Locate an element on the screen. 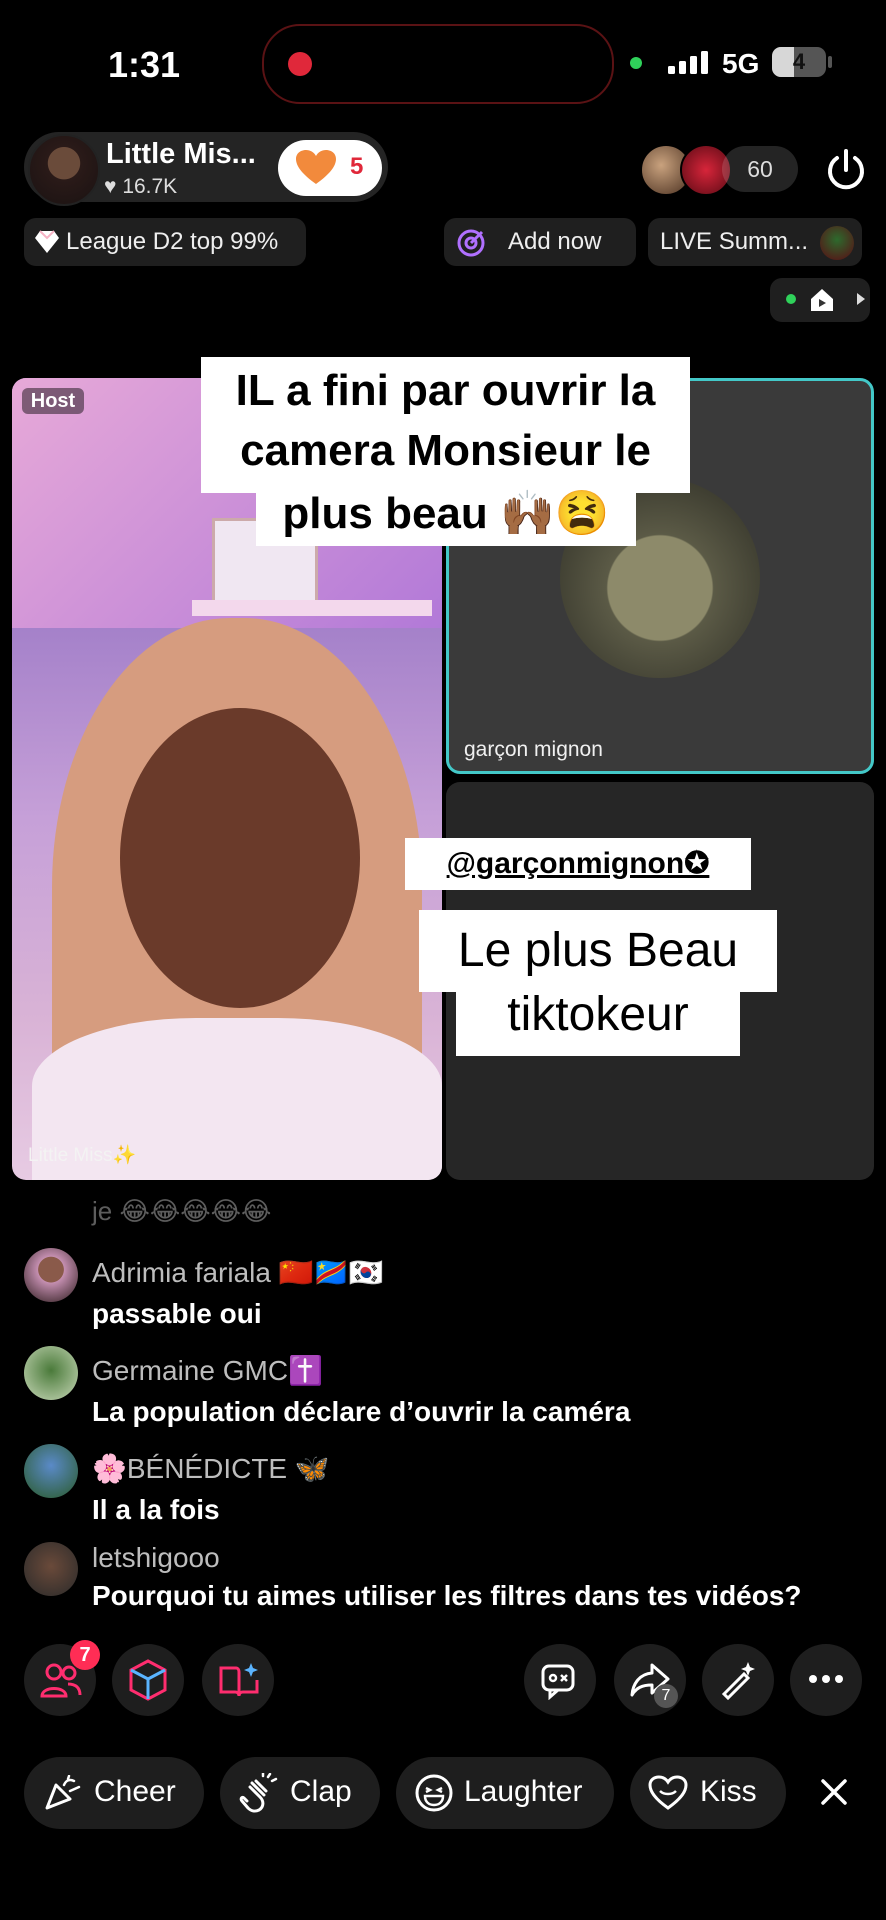 The image size is (886, 1920). book-button is located at coordinates (238, 1680).